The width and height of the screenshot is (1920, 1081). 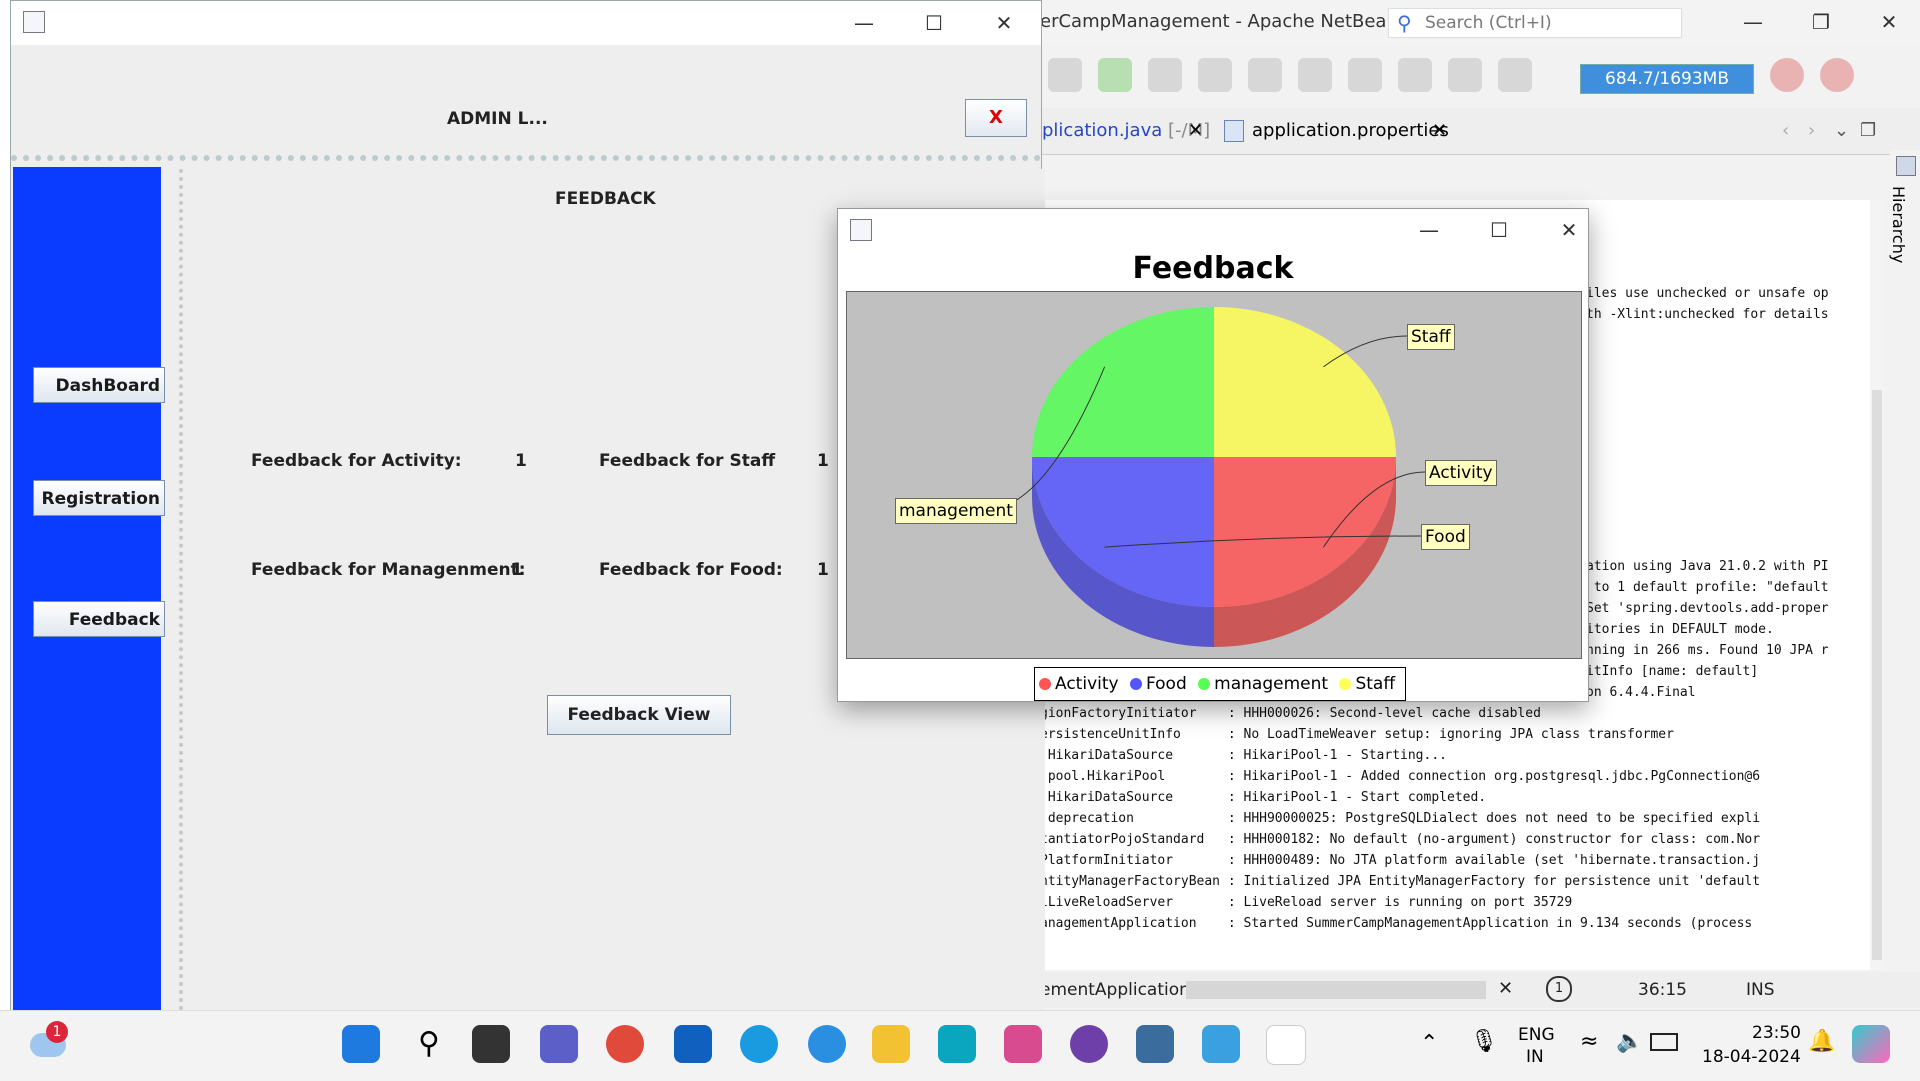 What do you see at coordinates (687, 461) in the screenshot?
I see `stat-staff-label: Feedback for Staff` at bounding box center [687, 461].